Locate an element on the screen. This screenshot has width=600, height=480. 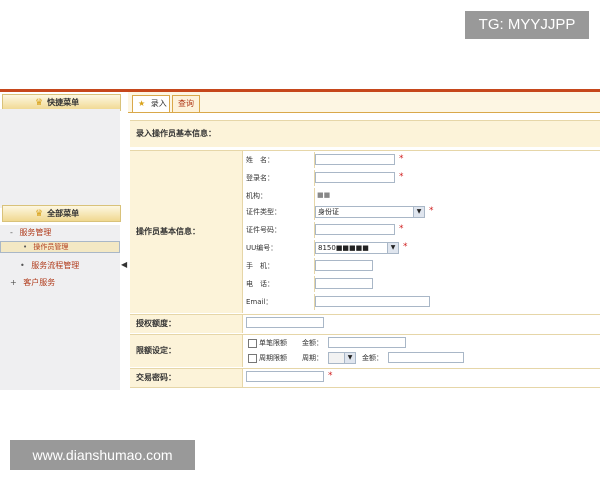
amount-label: 金额： is located at coordinates (312, 343).